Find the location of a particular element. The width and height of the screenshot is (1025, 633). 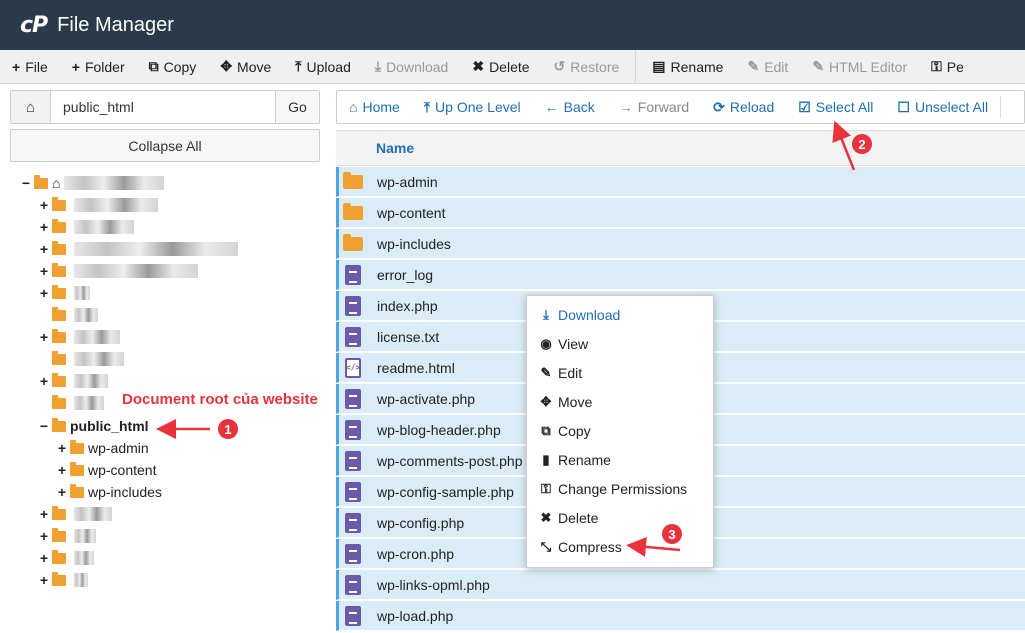

up-one-level-button: ⤒ Up One Level is located at coordinates (472, 107).